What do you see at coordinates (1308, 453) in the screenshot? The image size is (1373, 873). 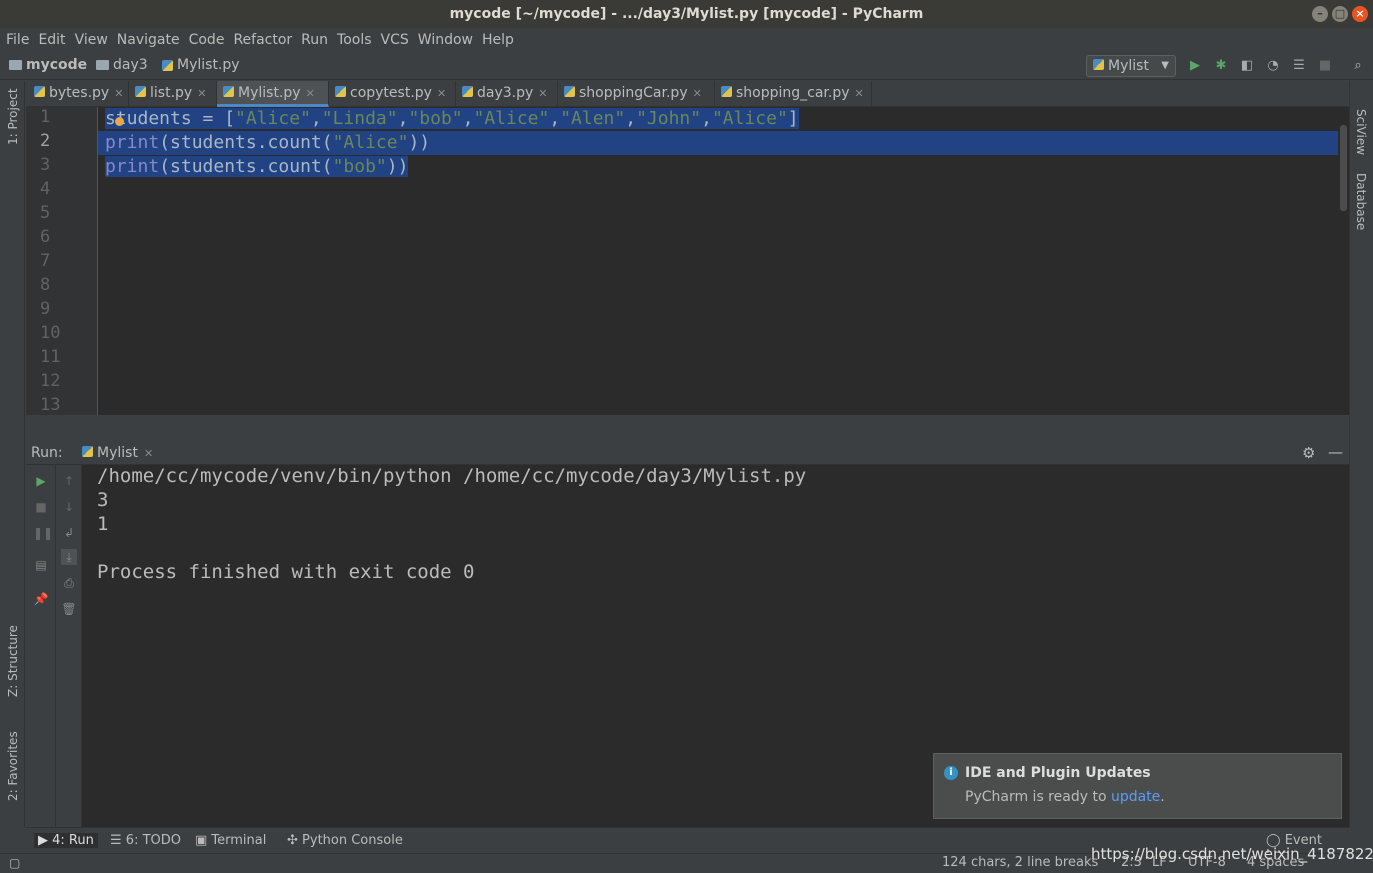 I see `gear-icon: ⚙` at bounding box center [1308, 453].